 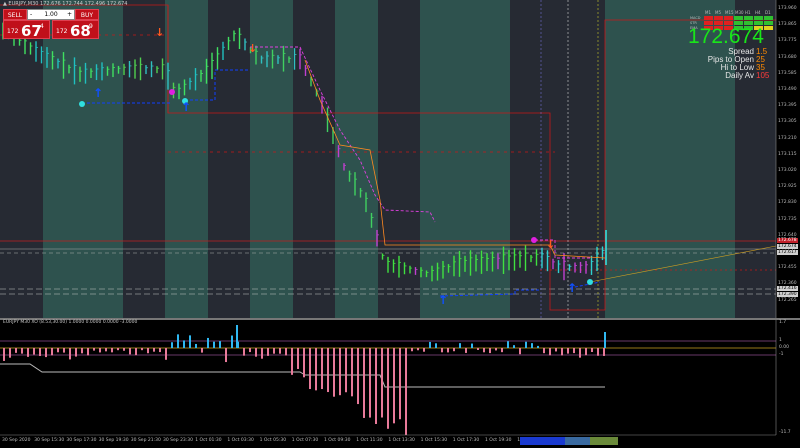 What do you see at coordinates (787, 57) in the screenshot?
I see `price-axis-label: 173.680` at bounding box center [787, 57].